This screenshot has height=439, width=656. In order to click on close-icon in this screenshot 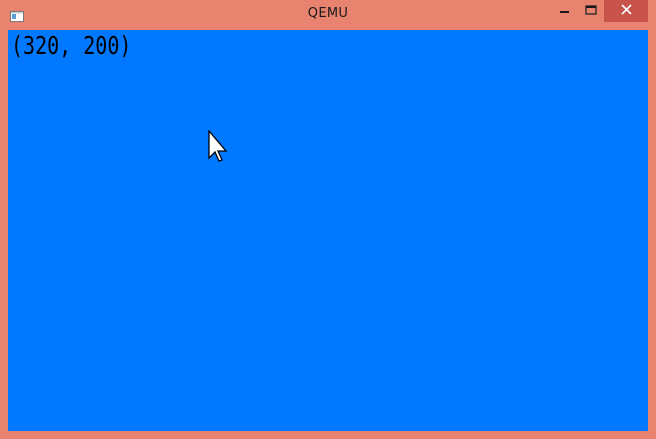, I will do `click(626, 11)`.